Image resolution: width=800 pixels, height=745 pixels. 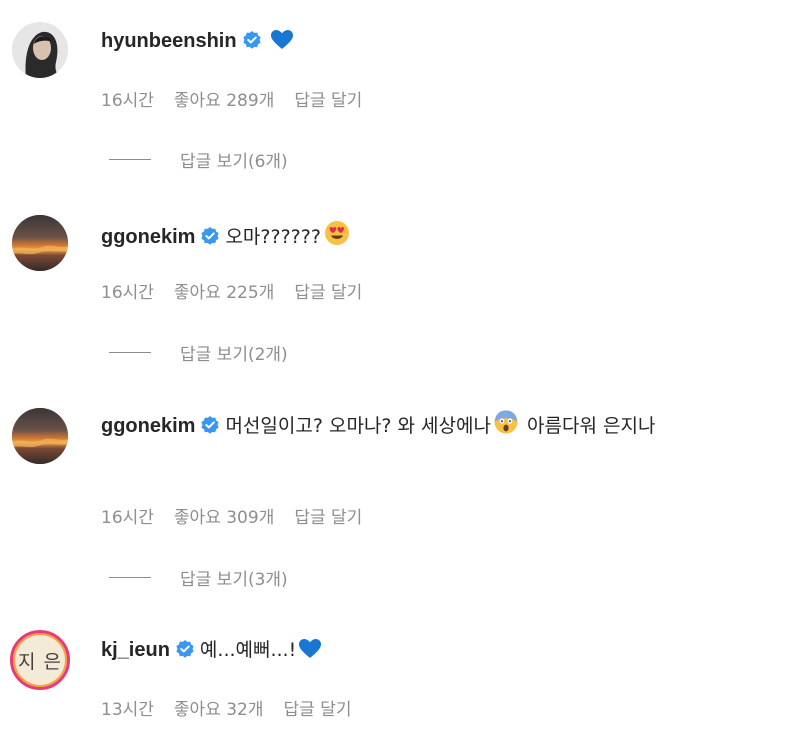 I want to click on comment-text-continued: 아름다워 은지나, so click(x=588, y=426).